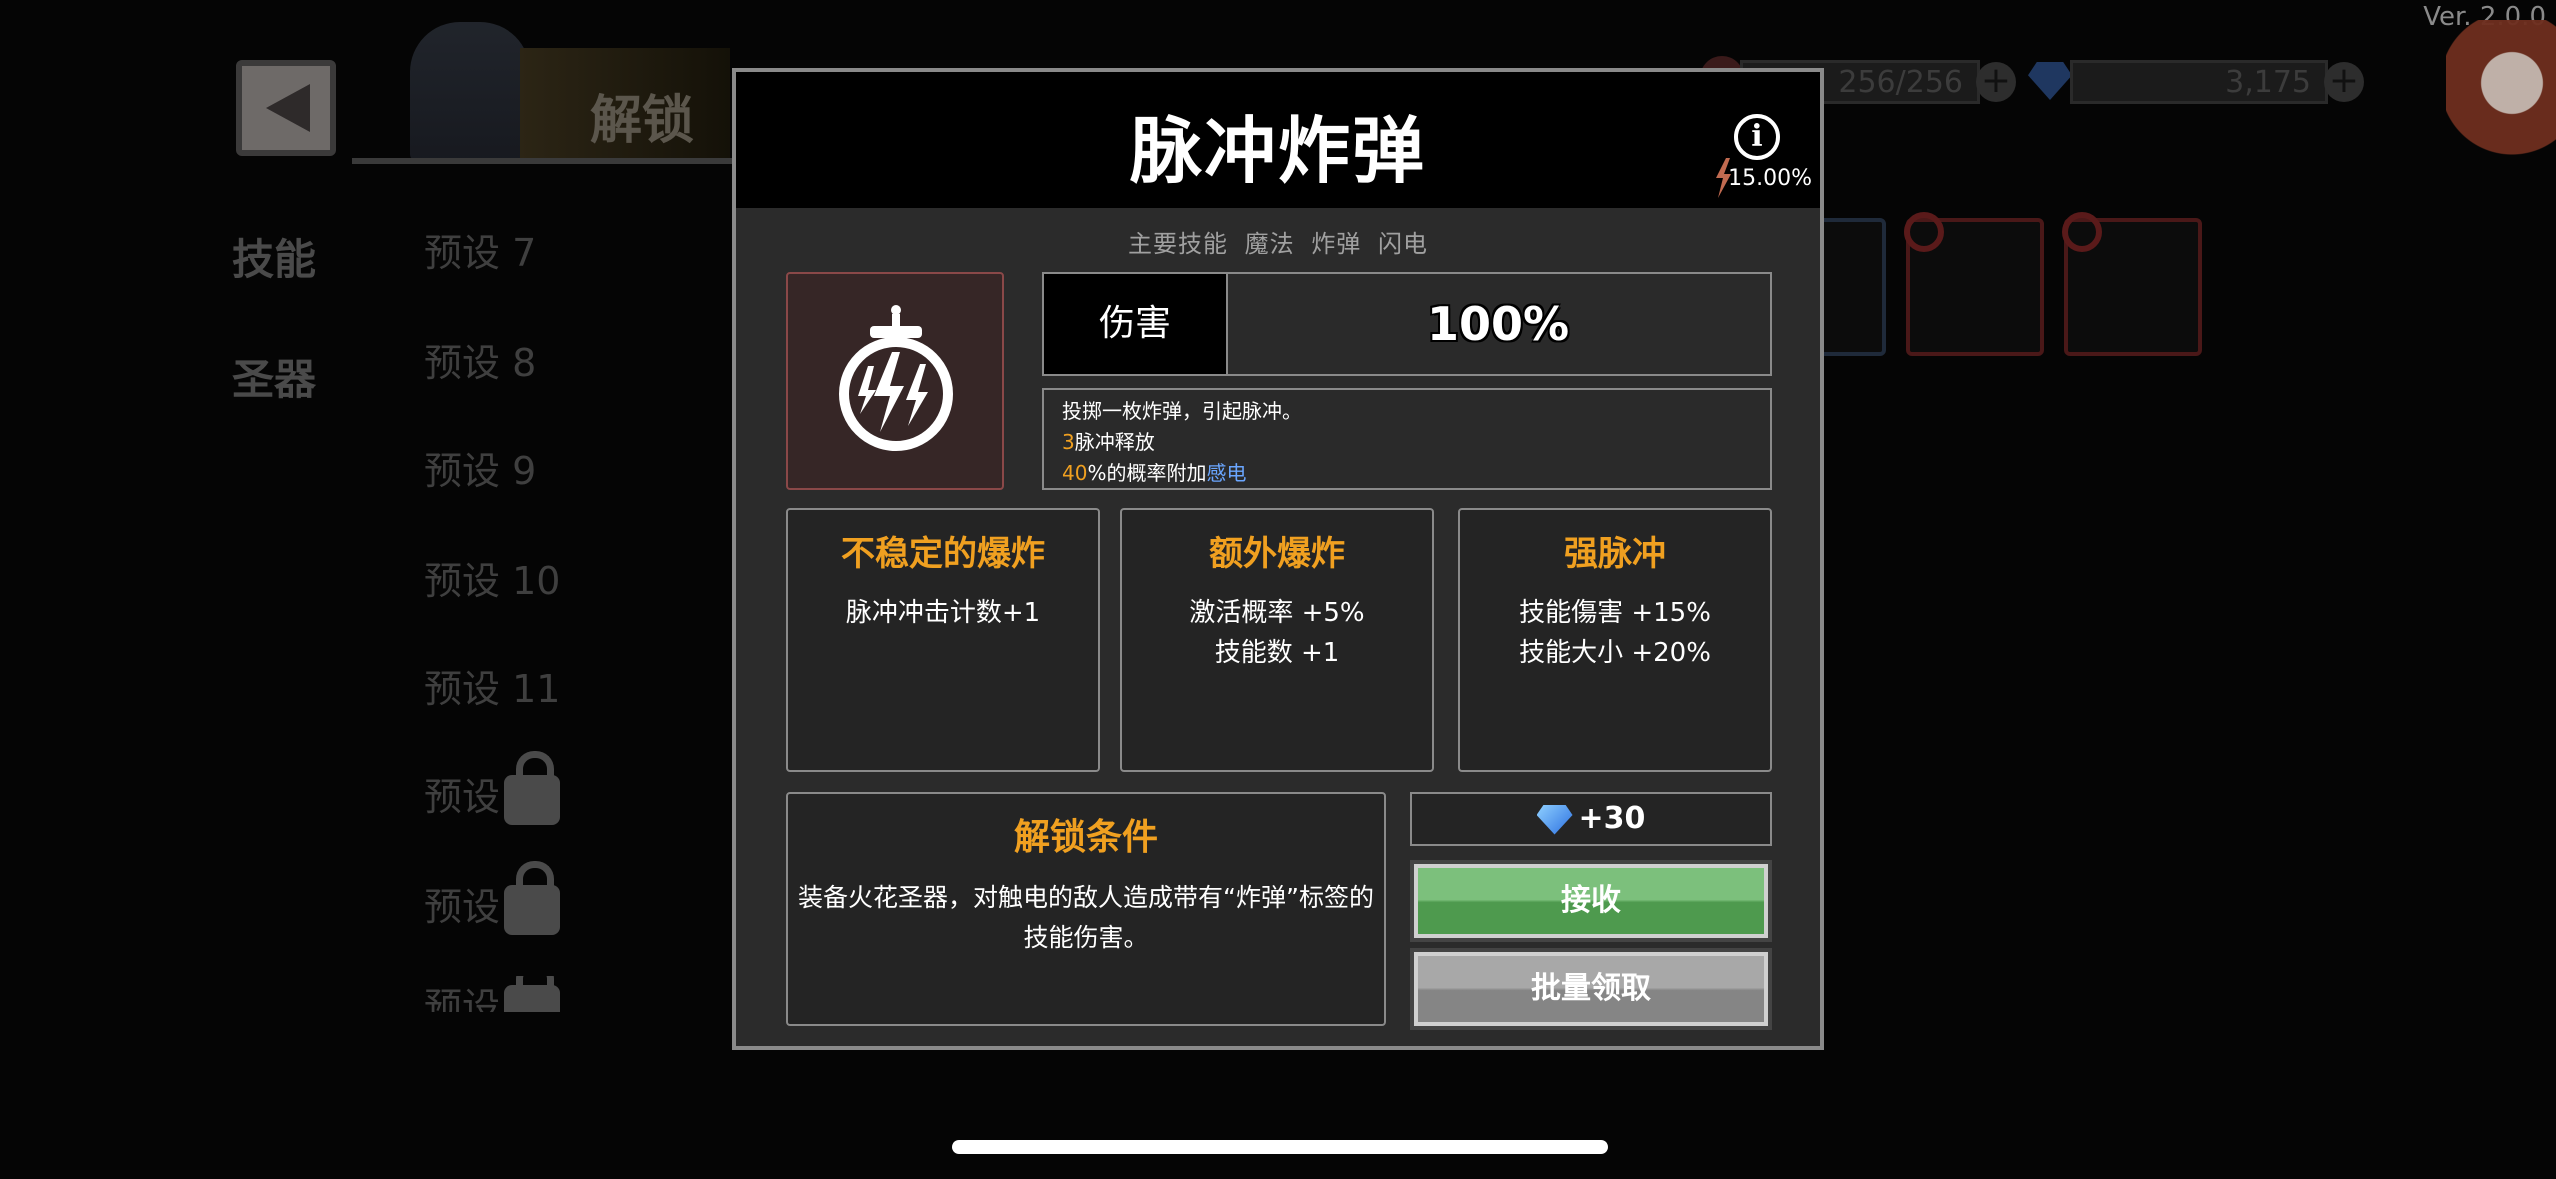 The height and width of the screenshot is (1179, 2556). What do you see at coordinates (1086, 917) in the screenshot?
I see `unlock-text: 装备火花圣器，对触电的敌人造成带有“炸弹”标签的技能伤害。` at bounding box center [1086, 917].